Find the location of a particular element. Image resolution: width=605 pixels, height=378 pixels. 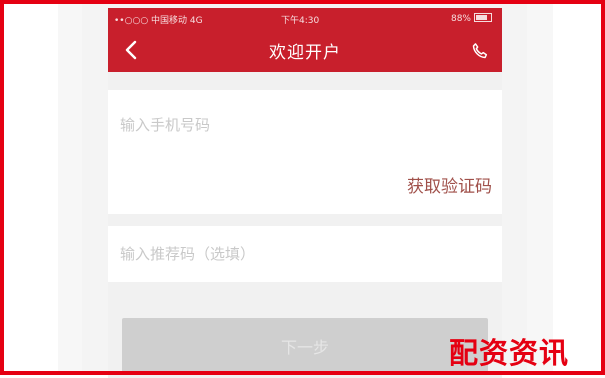

next-button-label: 下一步 is located at coordinates (304, 347).